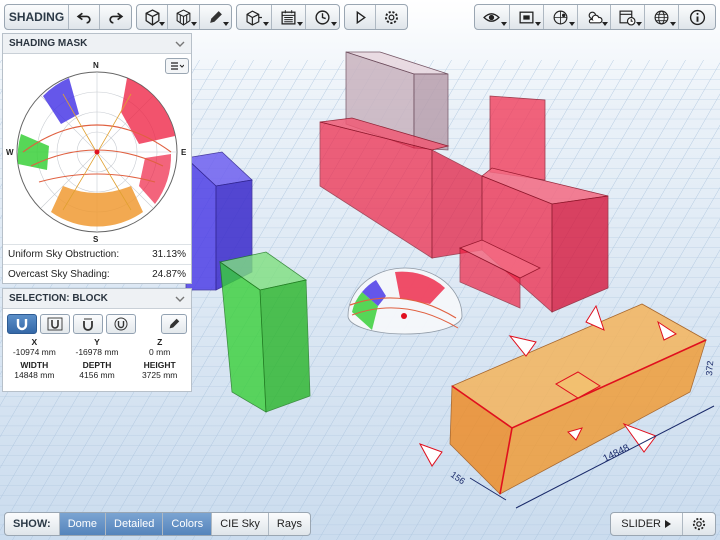 The image size is (720, 540). Describe the element at coordinates (96, 239) in the screenshot. I see `compass-south: S` at that location.